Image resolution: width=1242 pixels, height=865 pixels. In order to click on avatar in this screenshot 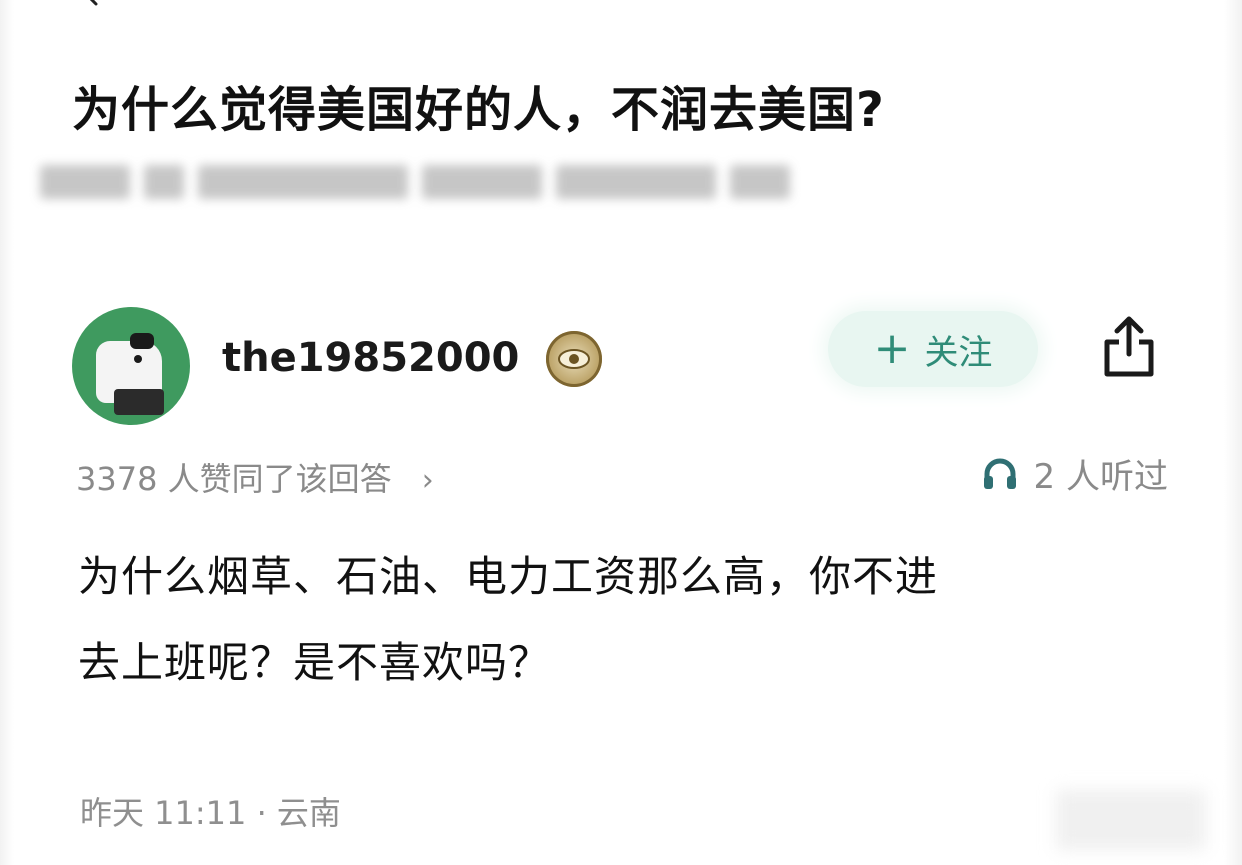, I will do `click(131, 366)`.